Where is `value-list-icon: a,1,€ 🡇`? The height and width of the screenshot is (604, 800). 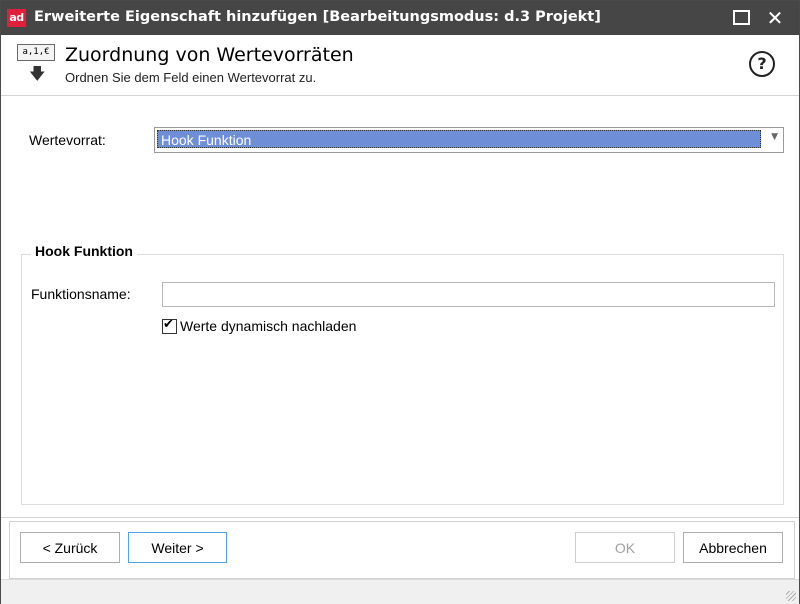
value-list-icon: a,1,€ 🡇 is located at coordinates (35, 66).